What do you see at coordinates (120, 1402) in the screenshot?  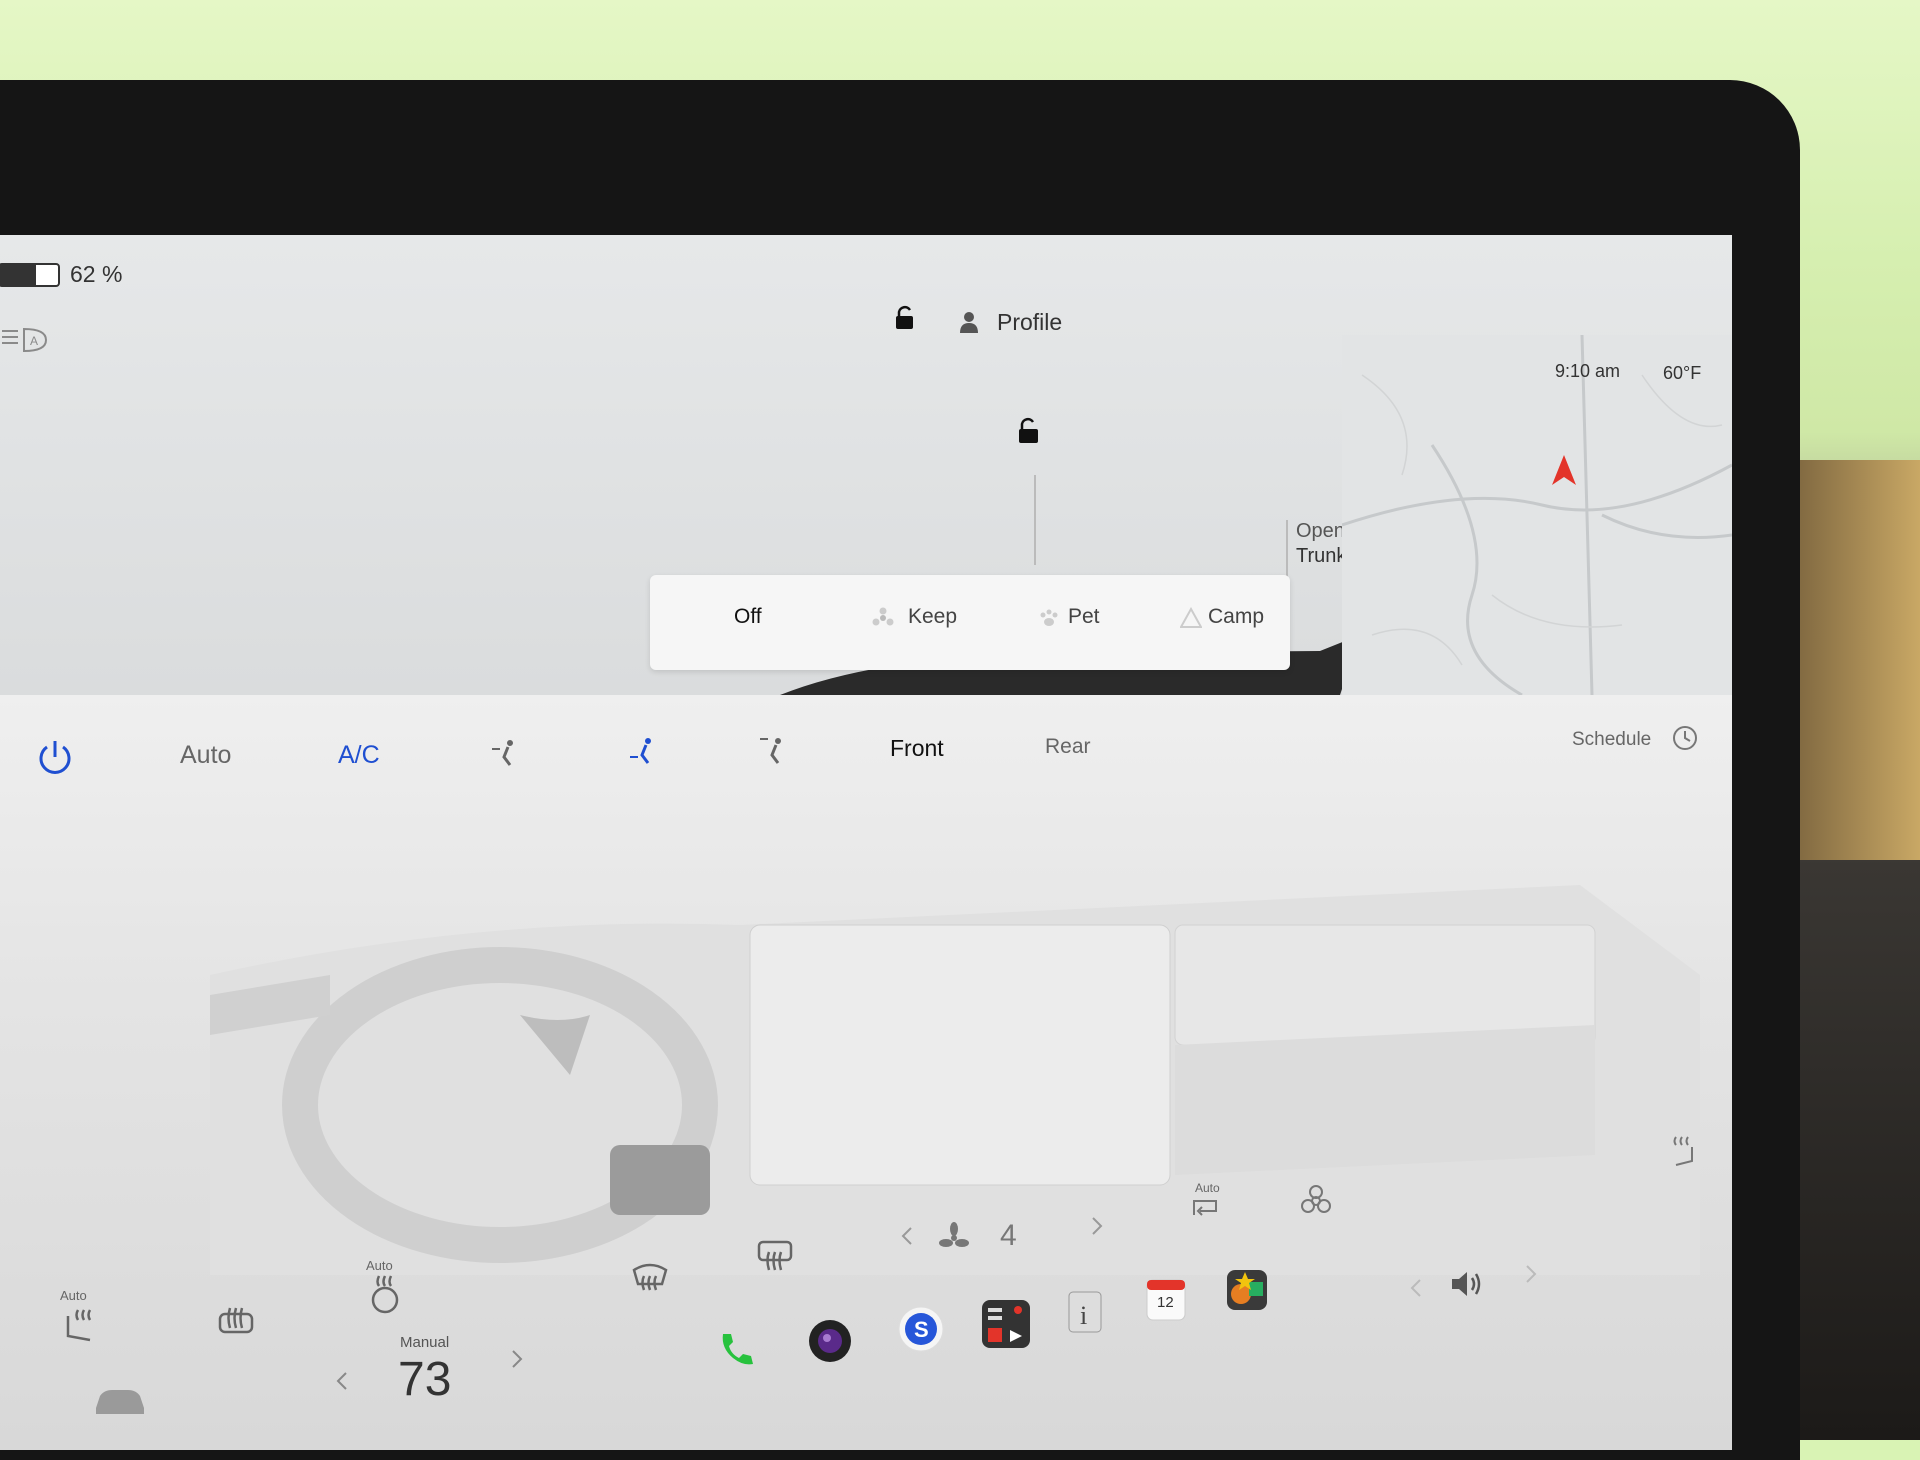 I see `car-icon` at bounding box center [120, 1402].